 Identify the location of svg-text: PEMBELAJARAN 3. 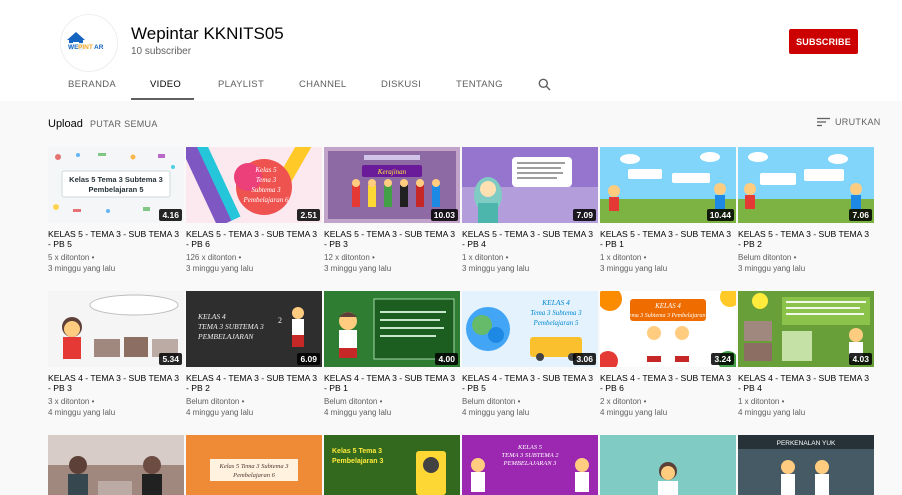
(530, 463).